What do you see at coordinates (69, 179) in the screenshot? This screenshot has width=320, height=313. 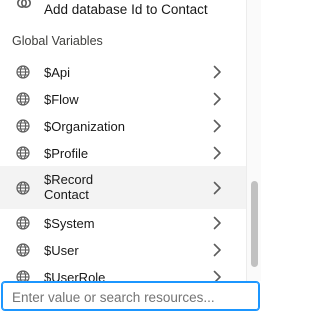 I see `list-item-label: $Record` at bounding box center [69, 179].